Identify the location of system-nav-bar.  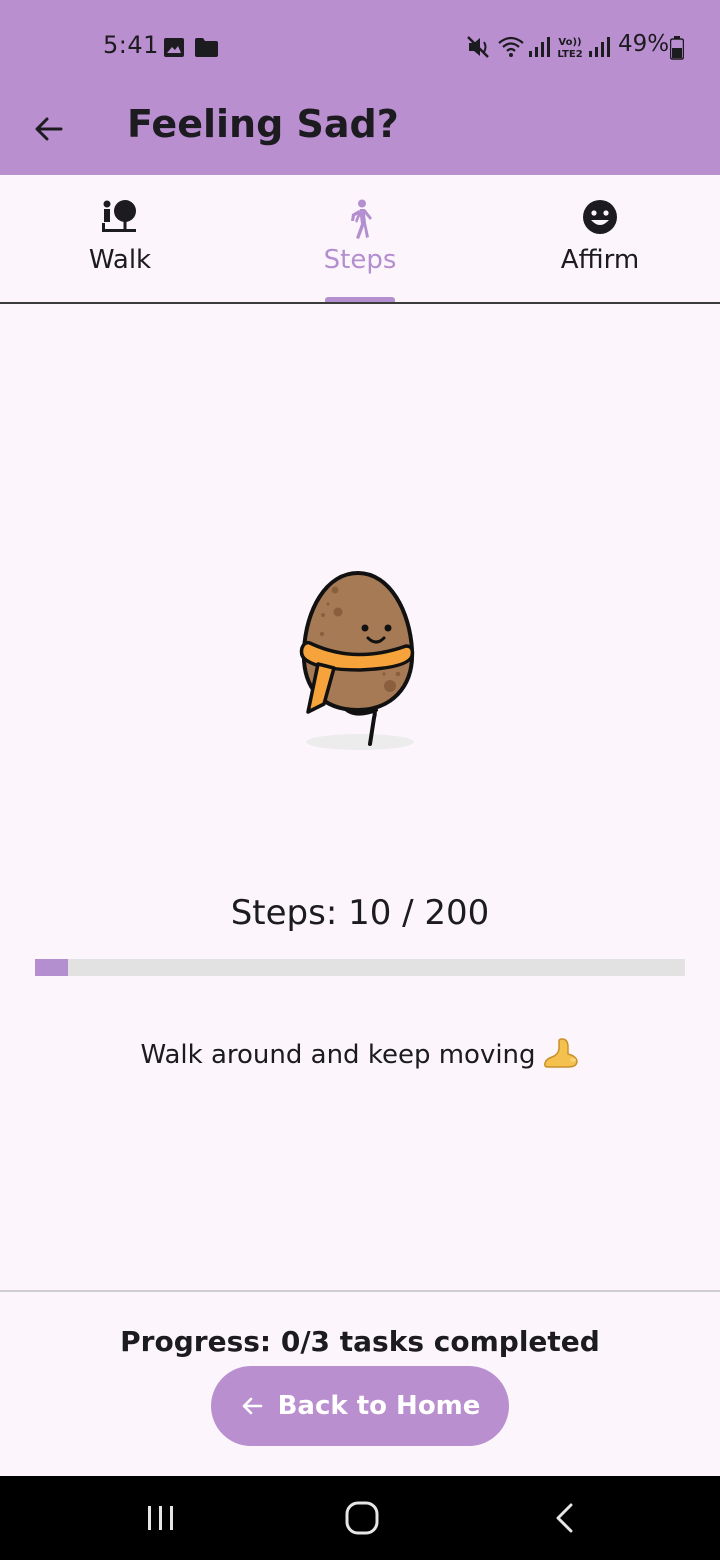
(360, 1518).